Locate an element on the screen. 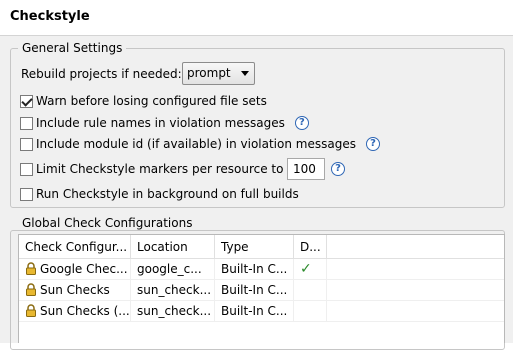  background-checkbox is located at coordinates (26, 194).